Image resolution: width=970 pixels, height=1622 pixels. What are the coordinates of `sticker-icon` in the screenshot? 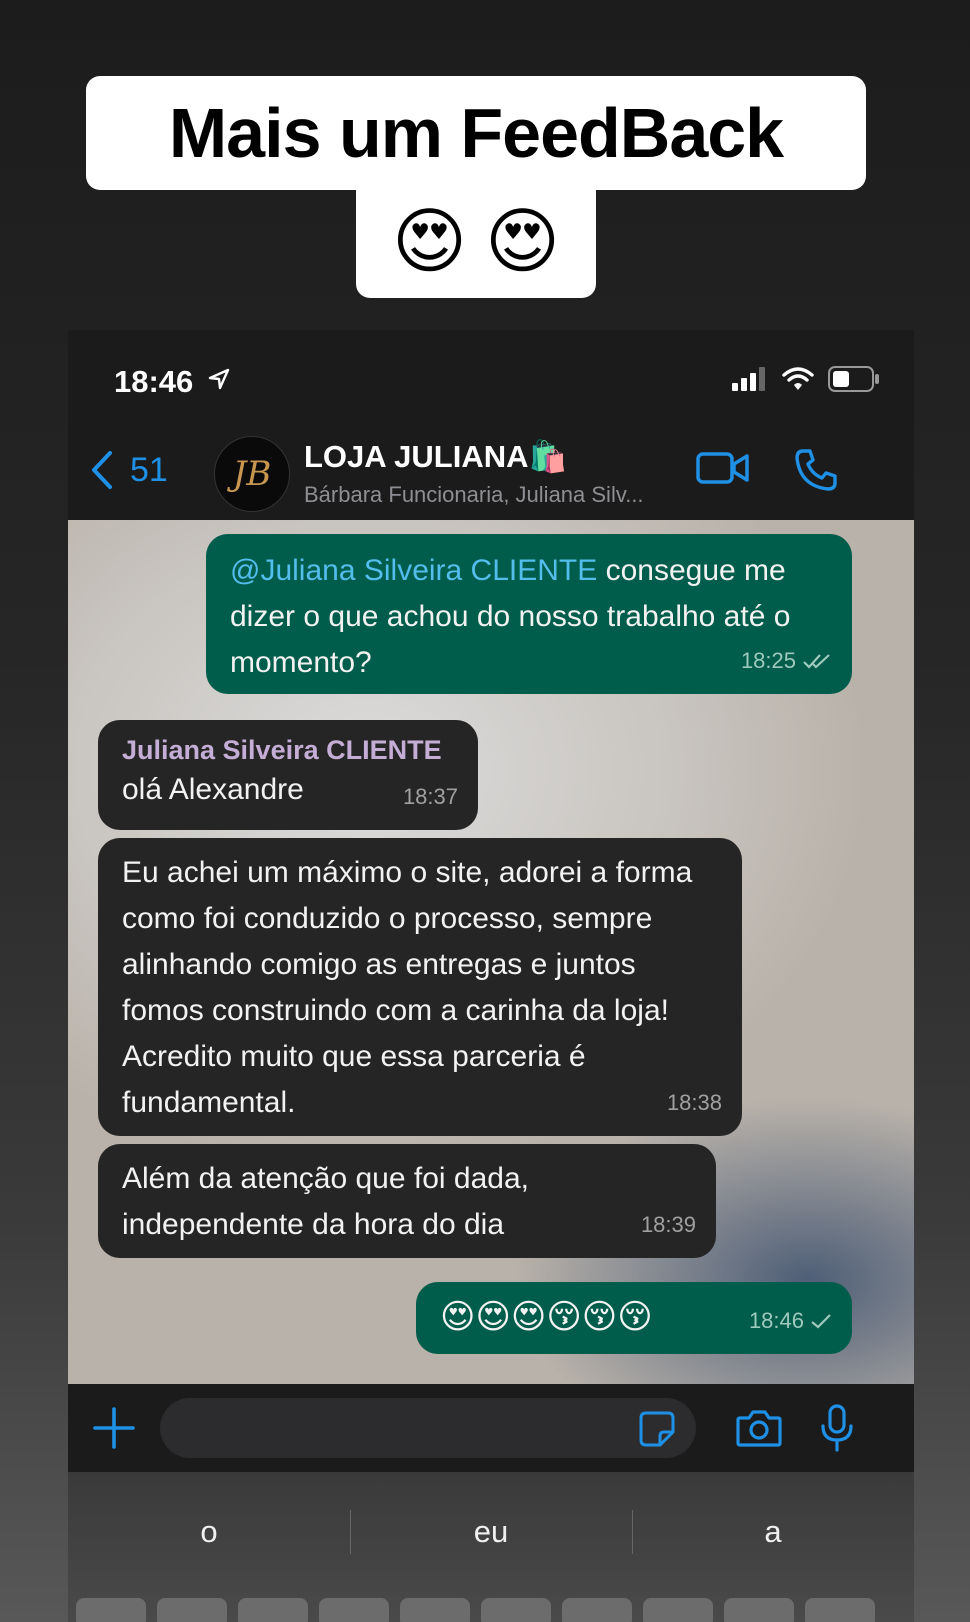 It's located at (657, 1429).